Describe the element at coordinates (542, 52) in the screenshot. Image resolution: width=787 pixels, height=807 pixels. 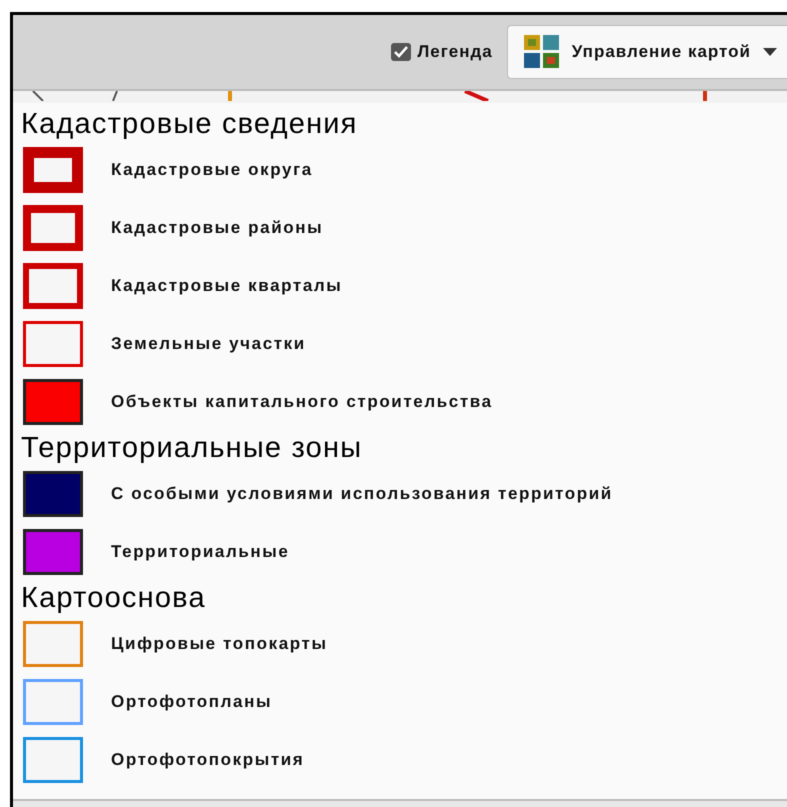
I see `layers-grid-icon` at that location.